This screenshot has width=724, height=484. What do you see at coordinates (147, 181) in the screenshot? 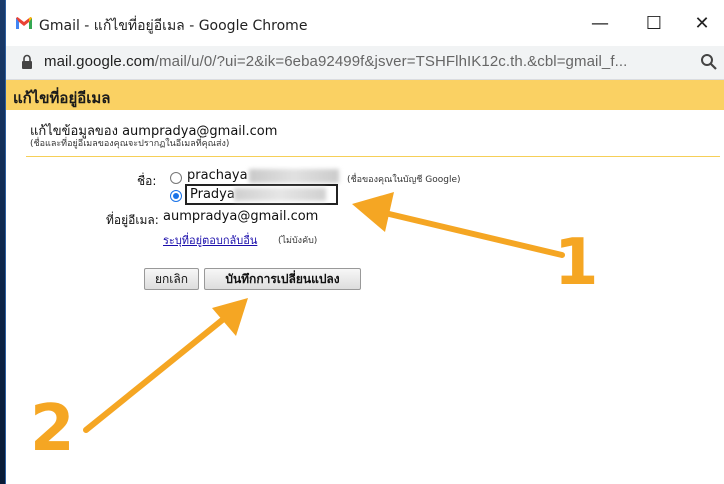
I see `name-label: ชื่อ:` at bounding box center [147, 181].